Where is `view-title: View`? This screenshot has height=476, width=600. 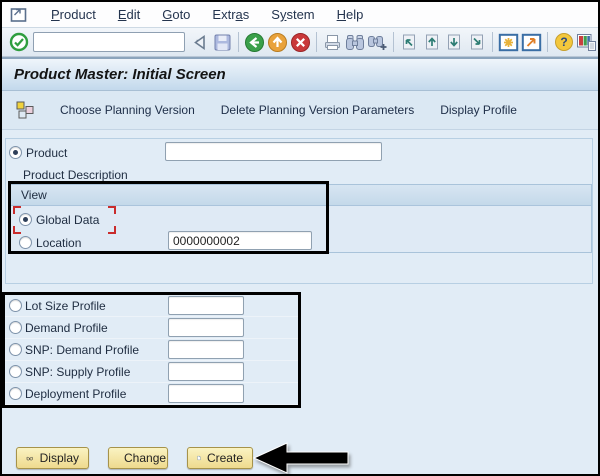
view-title: View is located at coordinates (34, 195).